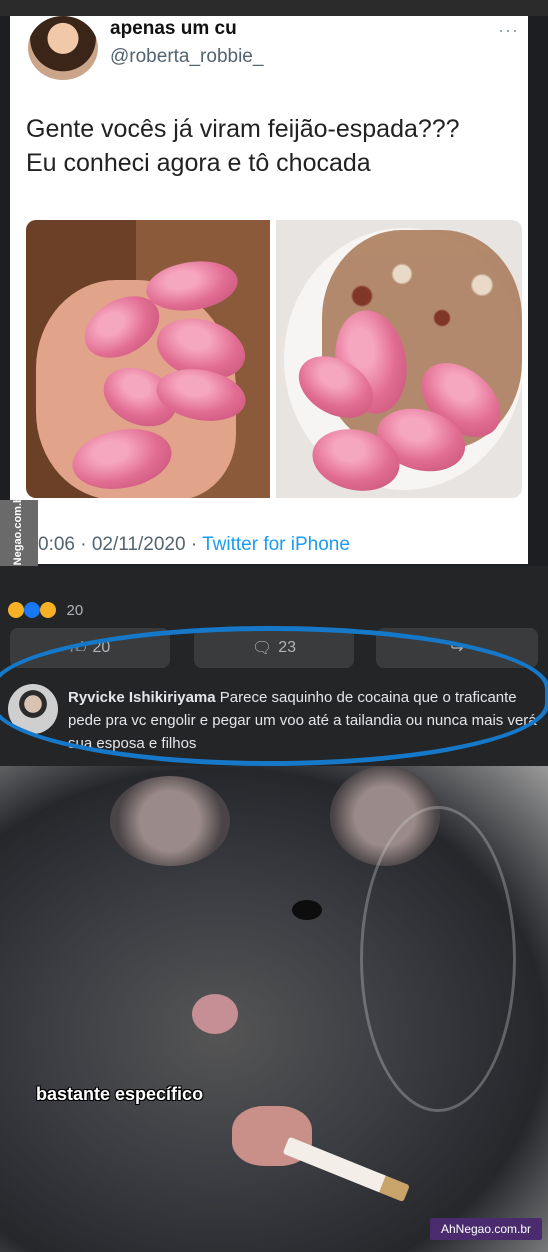 This screenshot has height=1252, width=548. What do you see at coordinates (274, 696) in the screenshot?
I see `highlight-circle` at bounding box center [274, 696].